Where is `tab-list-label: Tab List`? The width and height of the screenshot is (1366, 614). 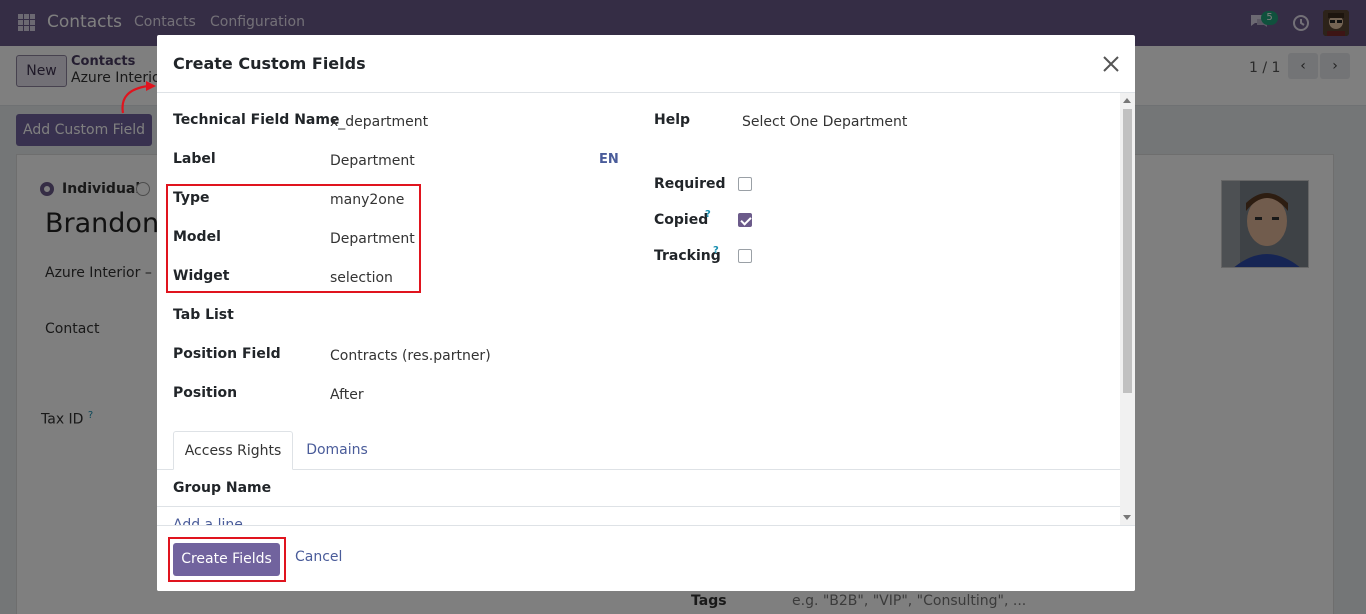 tab-list-label: Tab List is located at coordinates (203, 315).